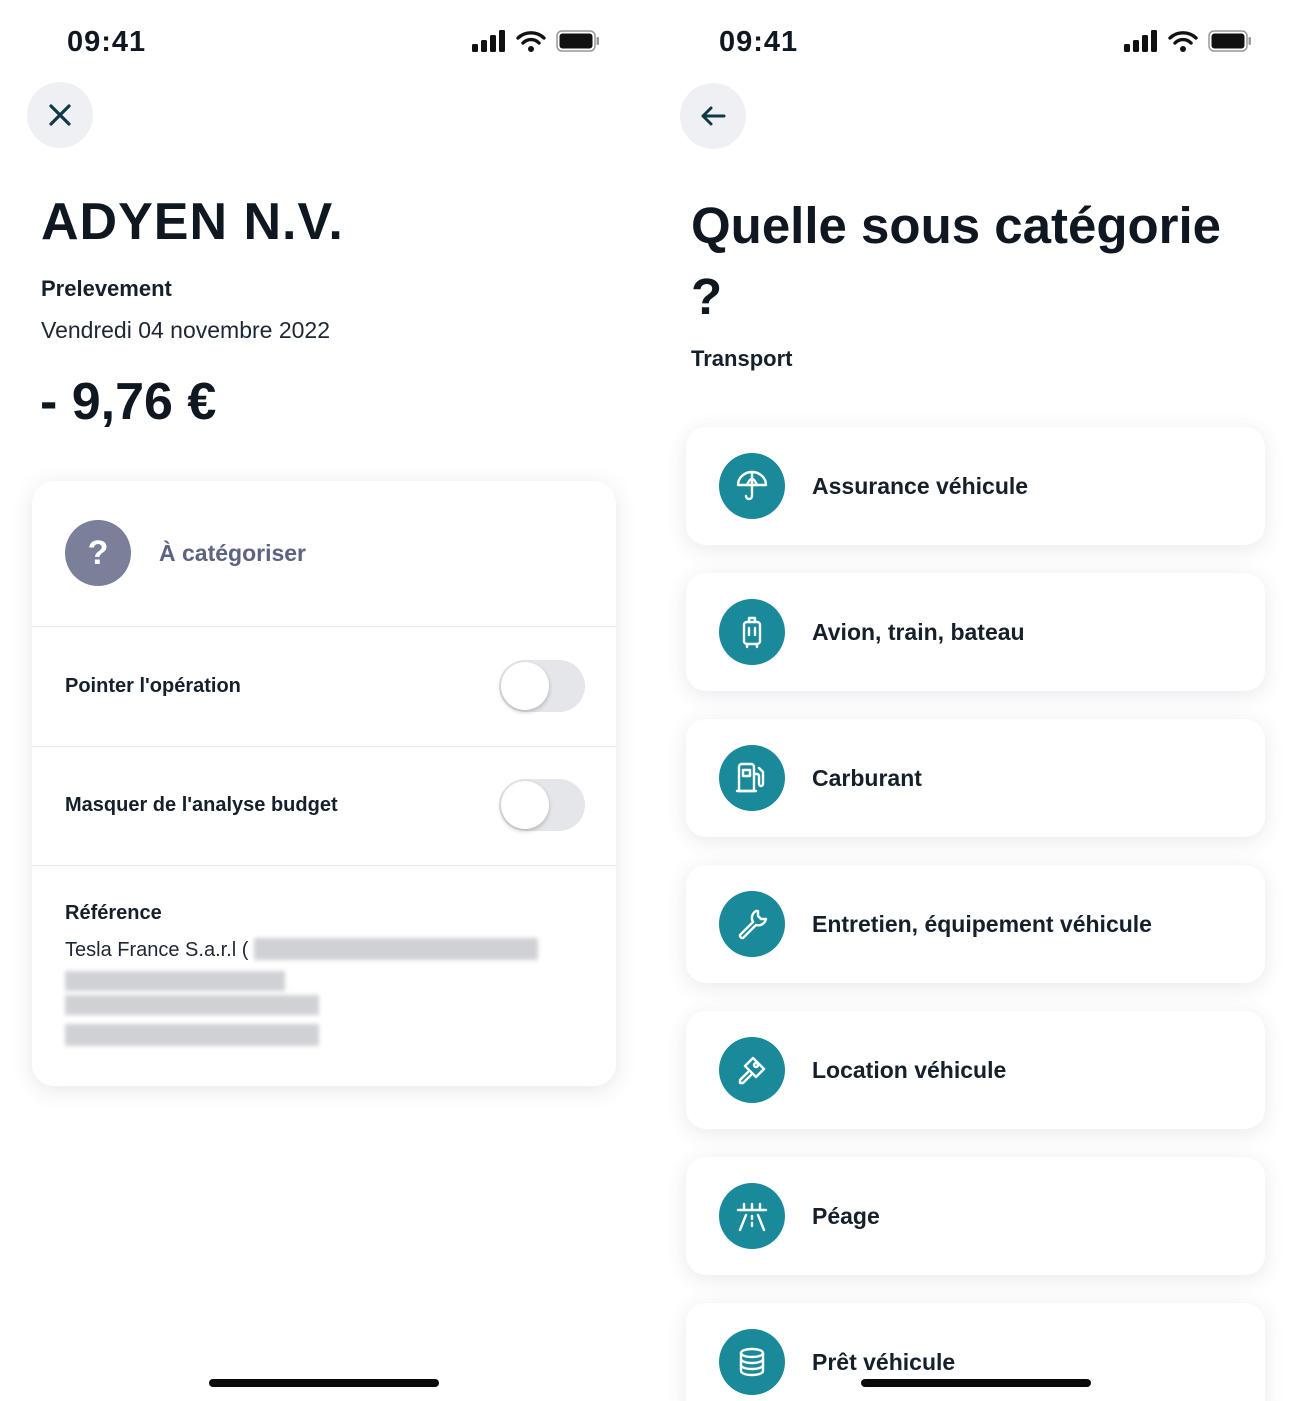 This screenshot has height=1401, width=1300. I want to click on merchant-name: ADYEN N.V., so click(192, 222).